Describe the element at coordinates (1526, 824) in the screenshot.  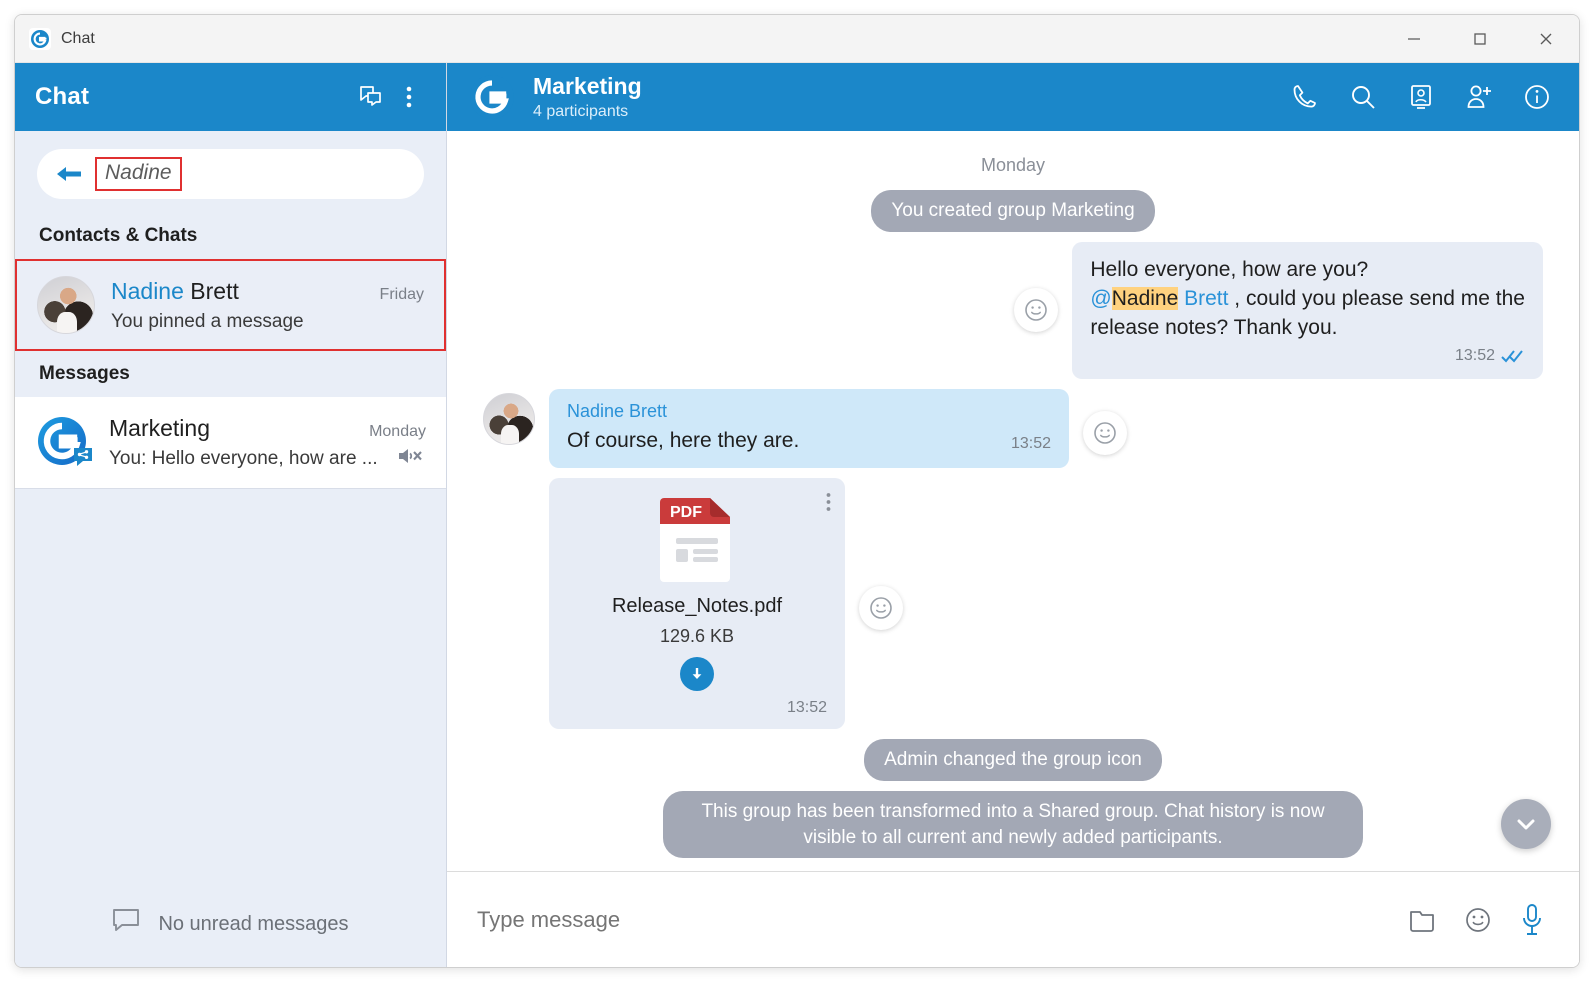
I see `chevron-down-icon` at that location.